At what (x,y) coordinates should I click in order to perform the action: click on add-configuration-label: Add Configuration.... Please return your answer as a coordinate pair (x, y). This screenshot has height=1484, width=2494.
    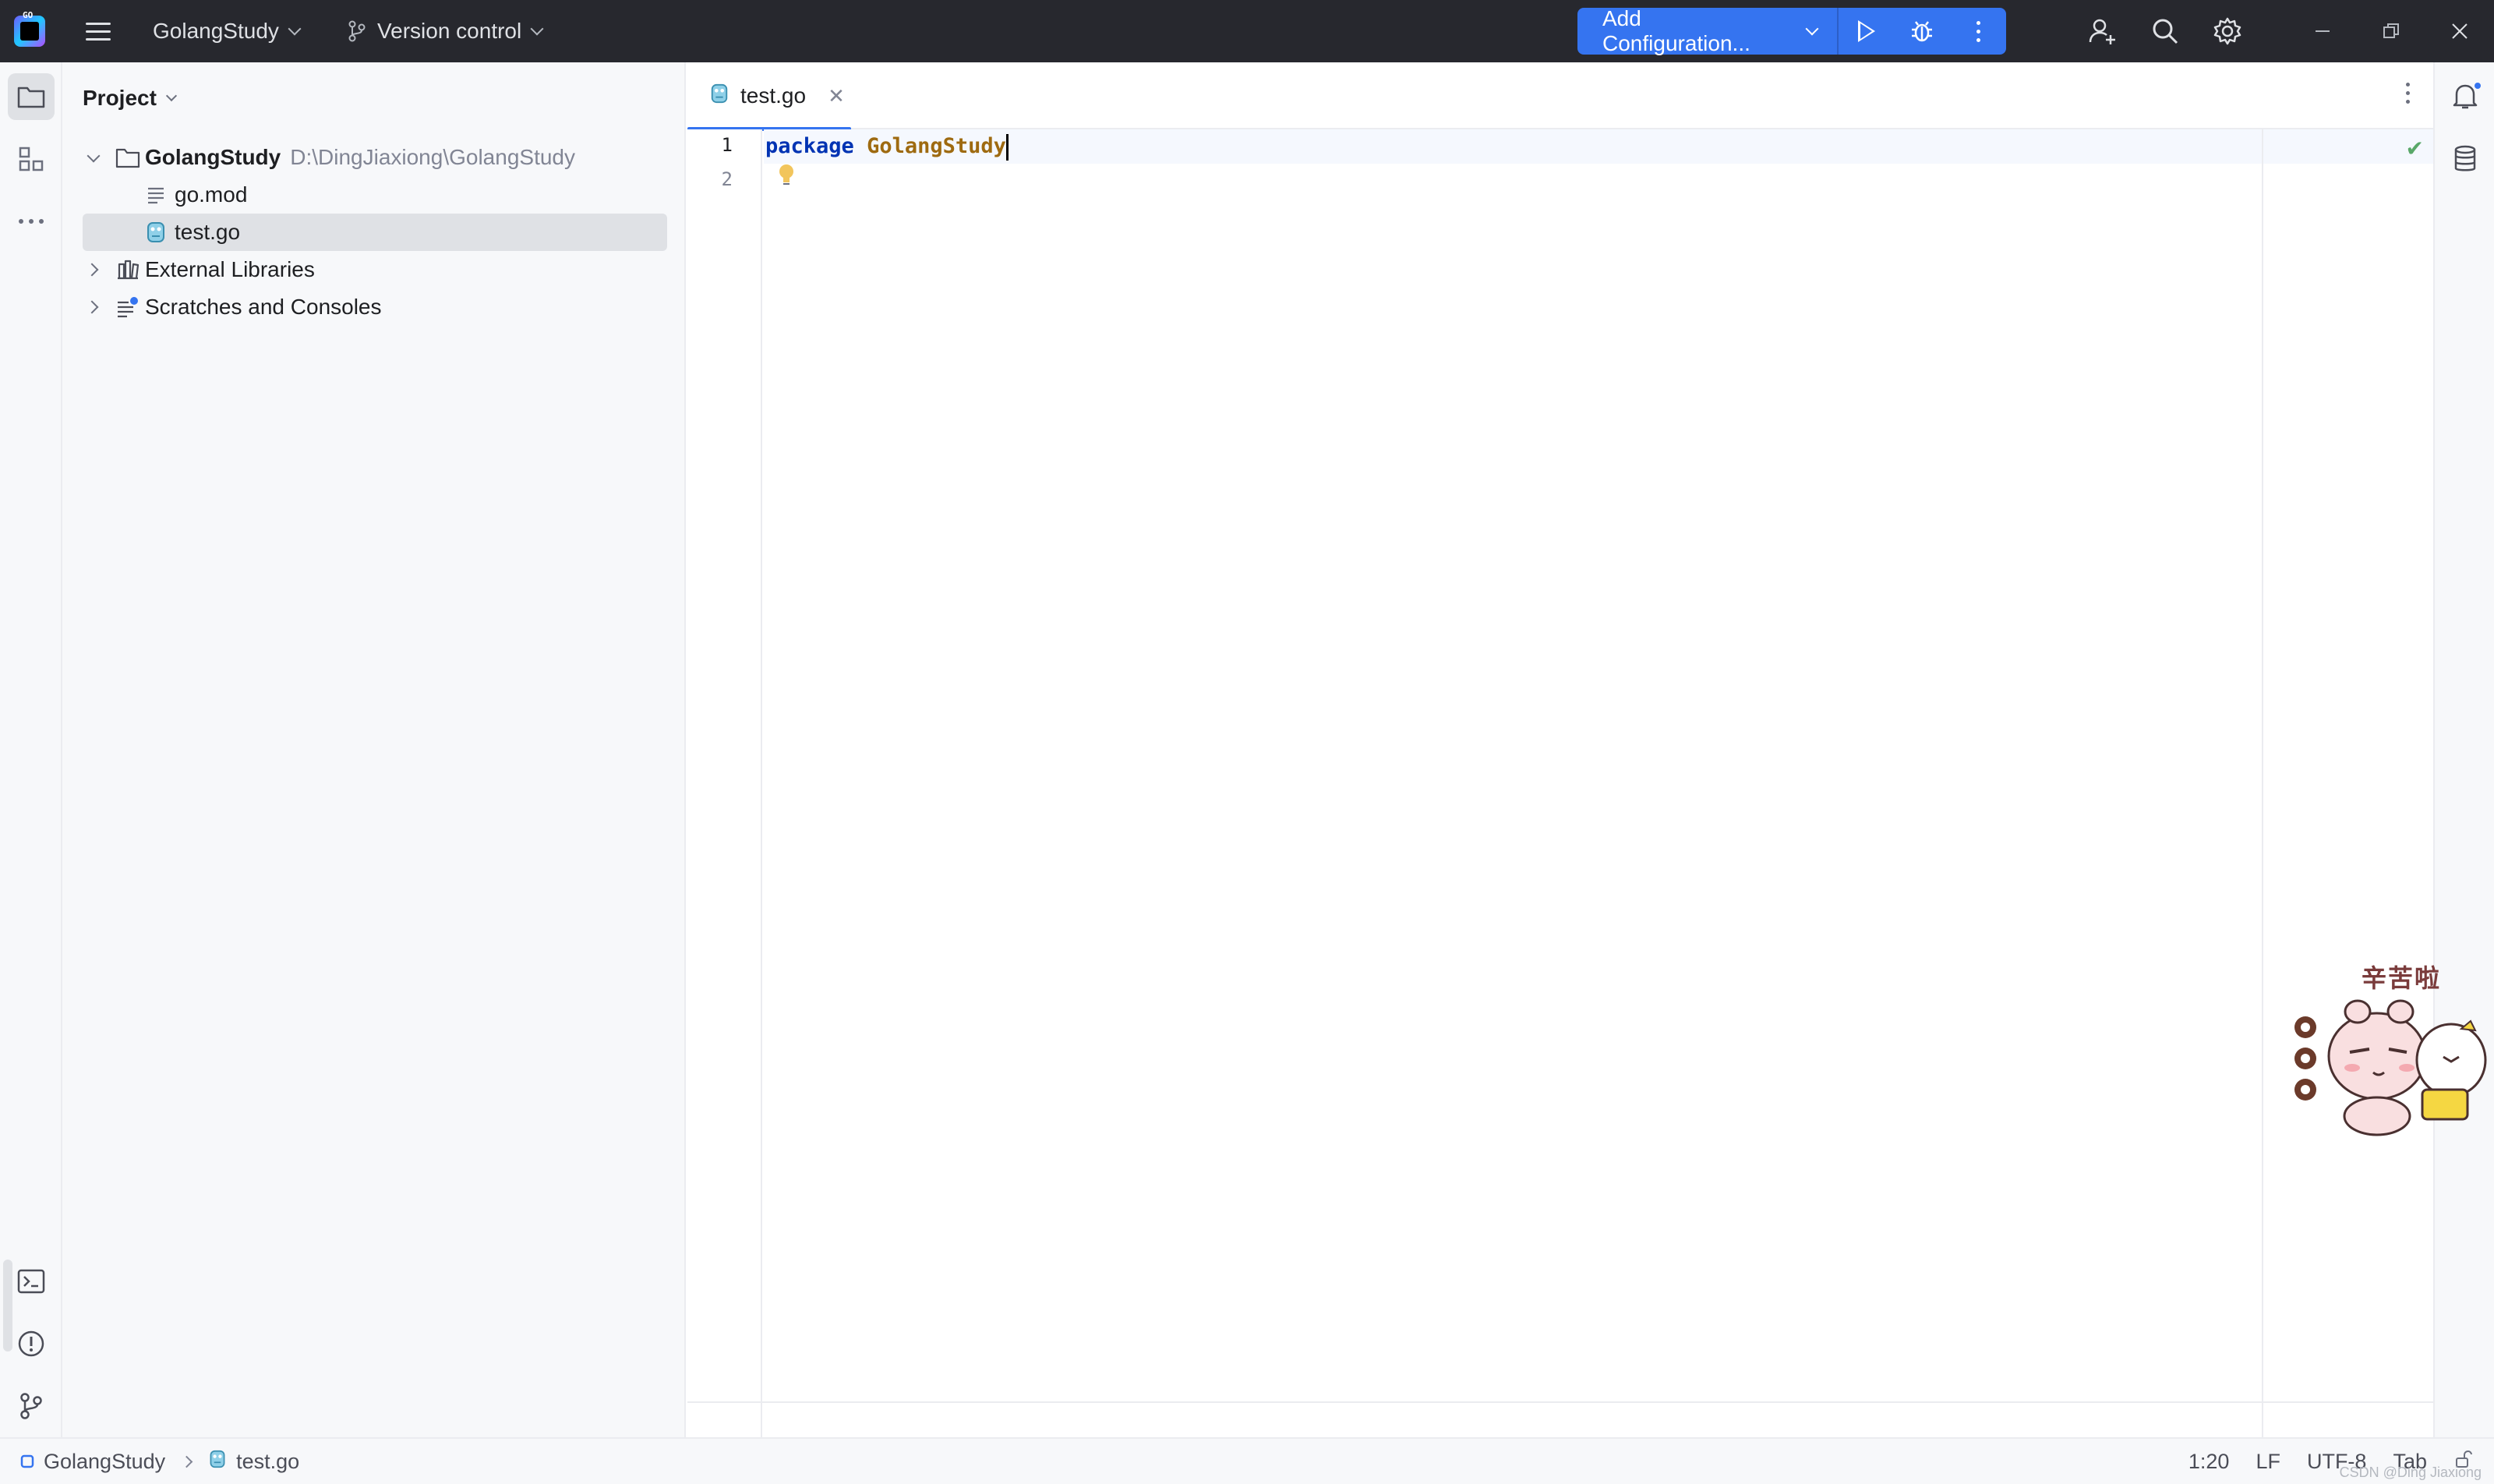
    Looking at the image, I should click on (1676, 30).